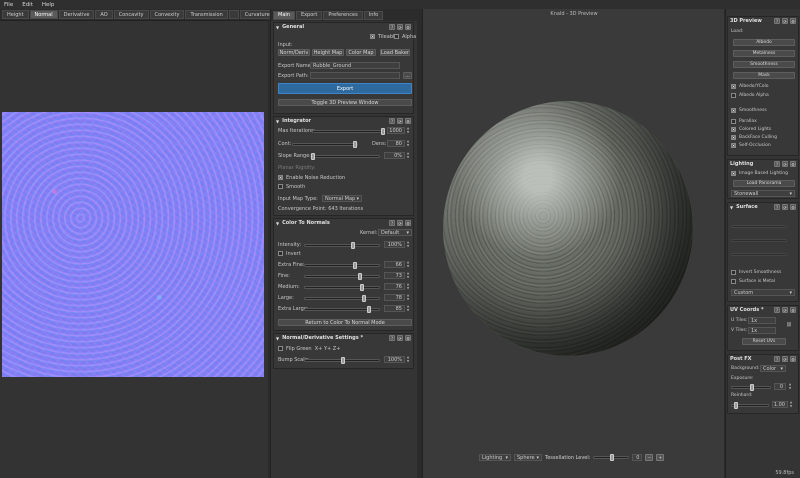 This screenshot has width=800, height=478. I want to click on albedo-alpha-check: Albedo Alpha, so click(750, 95).